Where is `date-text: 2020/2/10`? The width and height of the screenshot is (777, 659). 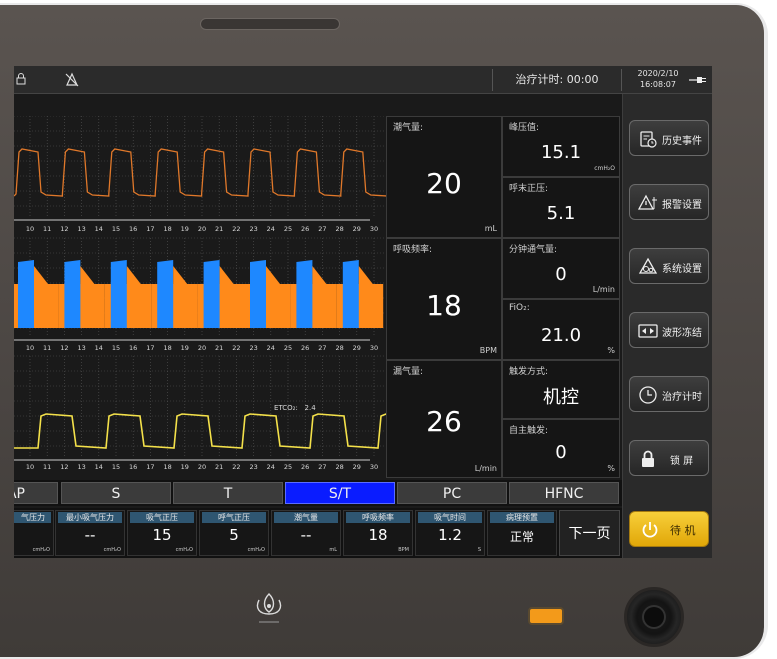
date-text: 2020/2/10 is located at coordinates (658, 73).